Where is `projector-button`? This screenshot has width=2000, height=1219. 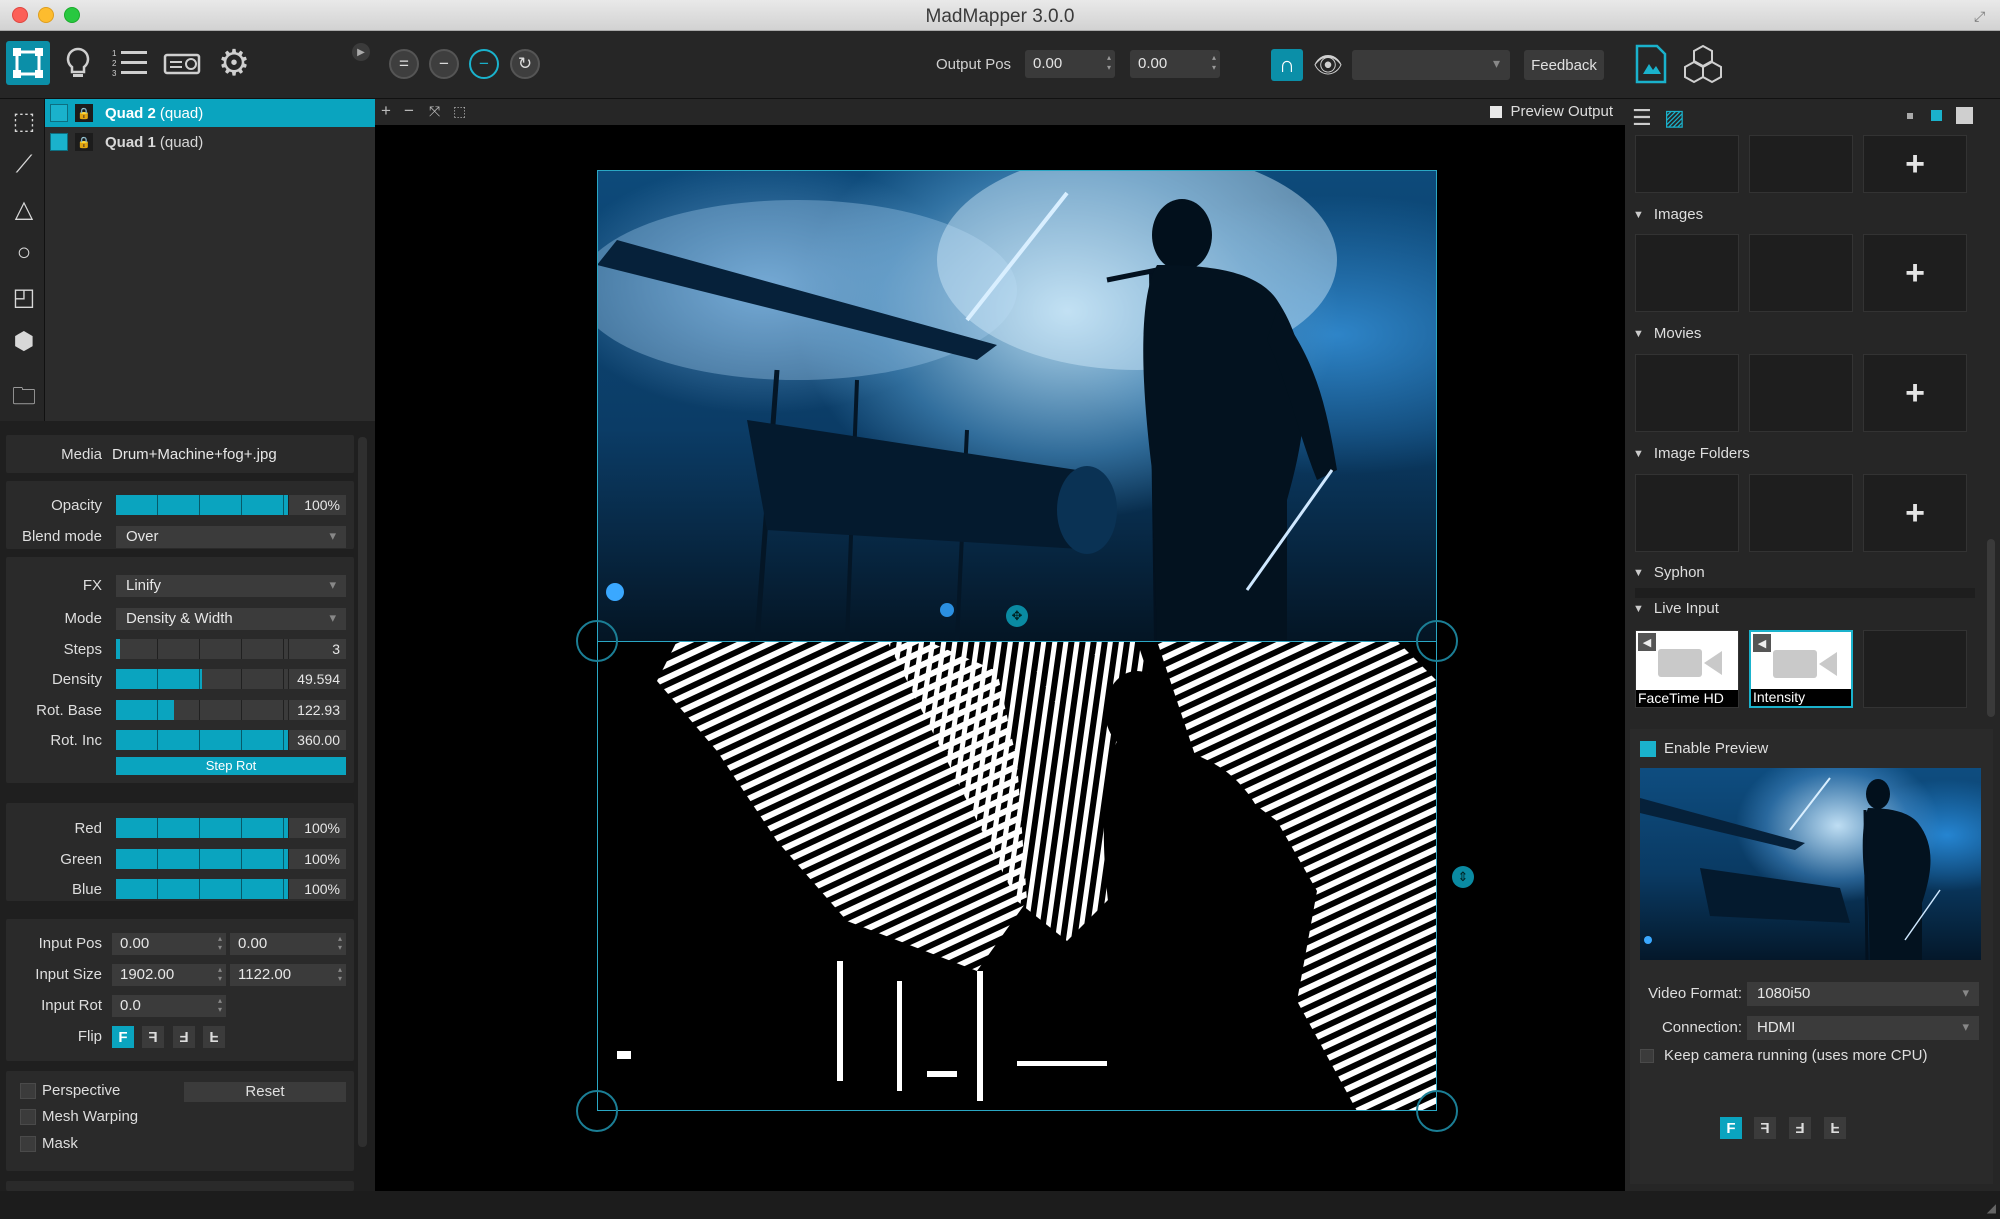
projector-button is located at coordinates (182, 63).